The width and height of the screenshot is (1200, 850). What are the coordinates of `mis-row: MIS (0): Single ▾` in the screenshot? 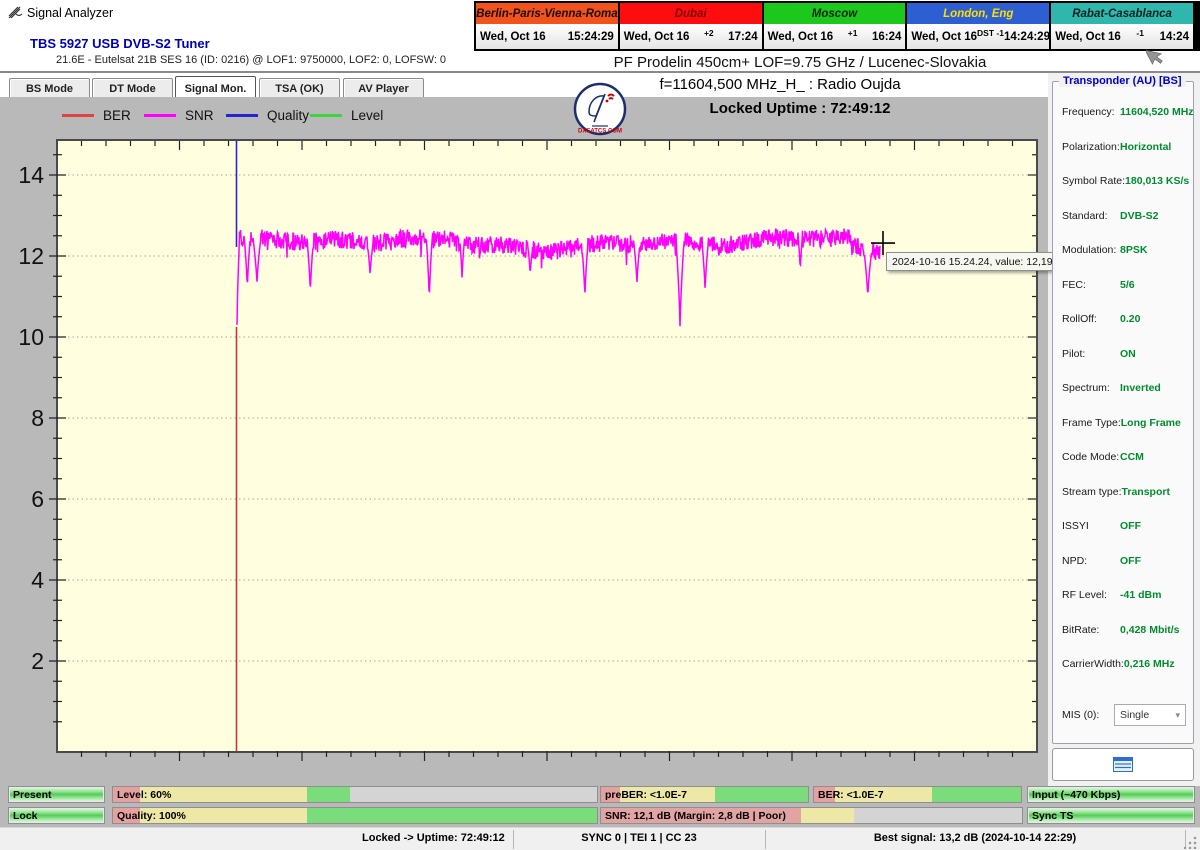 It's located at (1124, 715).